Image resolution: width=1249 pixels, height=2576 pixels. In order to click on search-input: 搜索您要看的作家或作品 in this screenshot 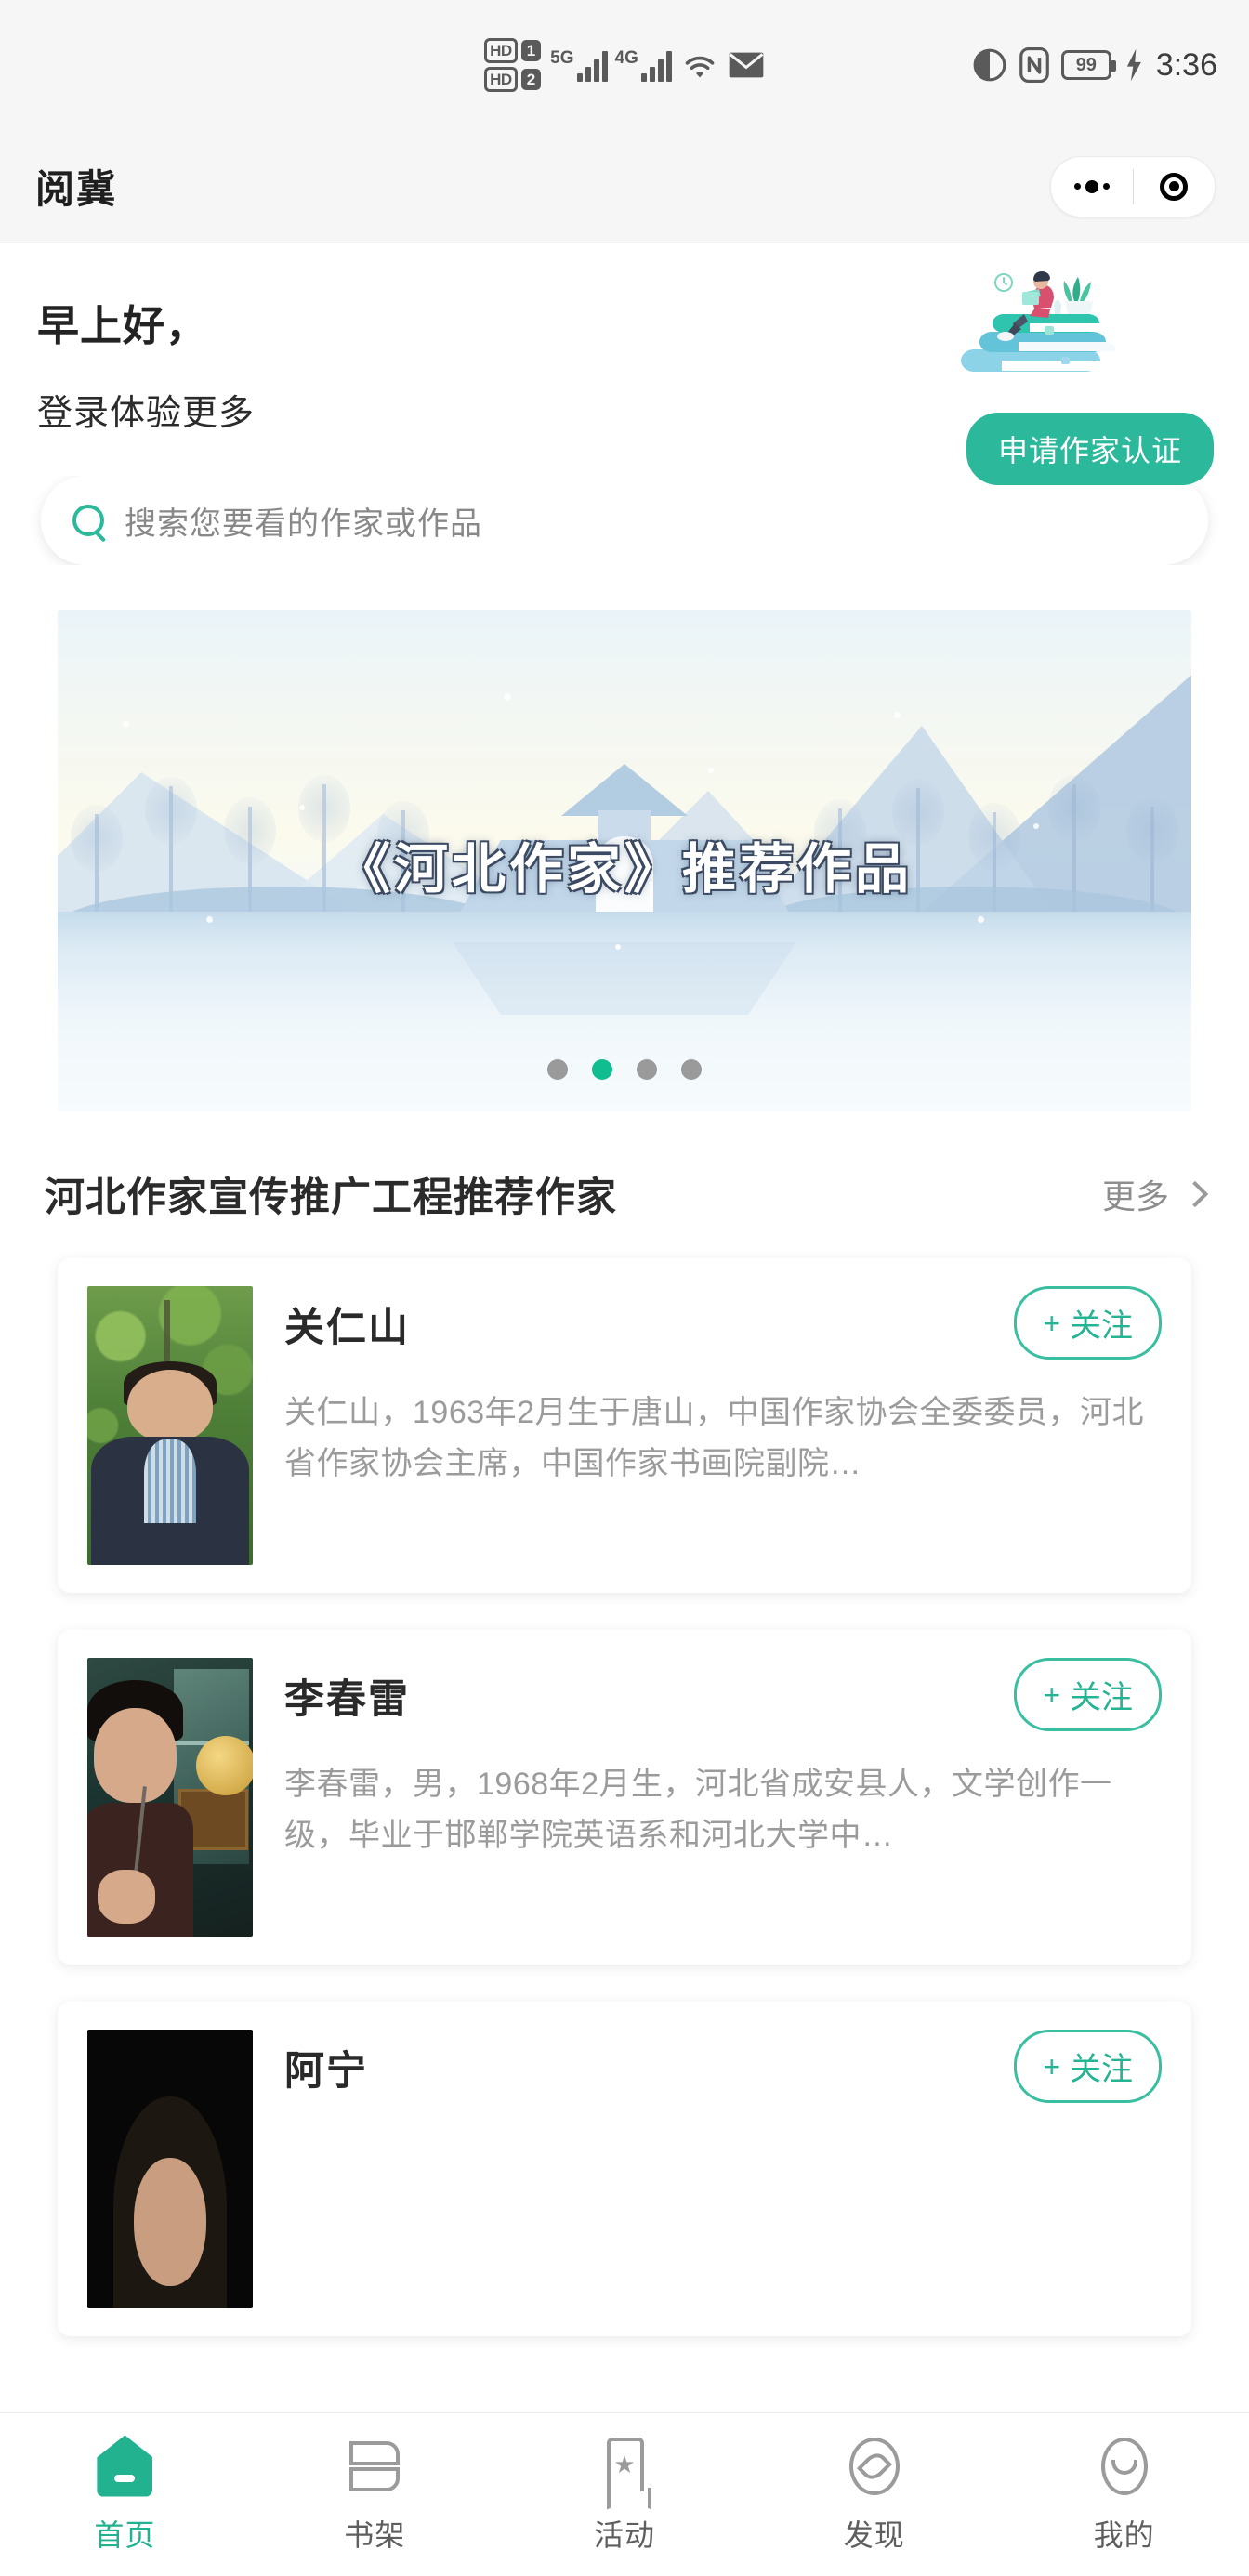, I will do `click(303, 521)`.